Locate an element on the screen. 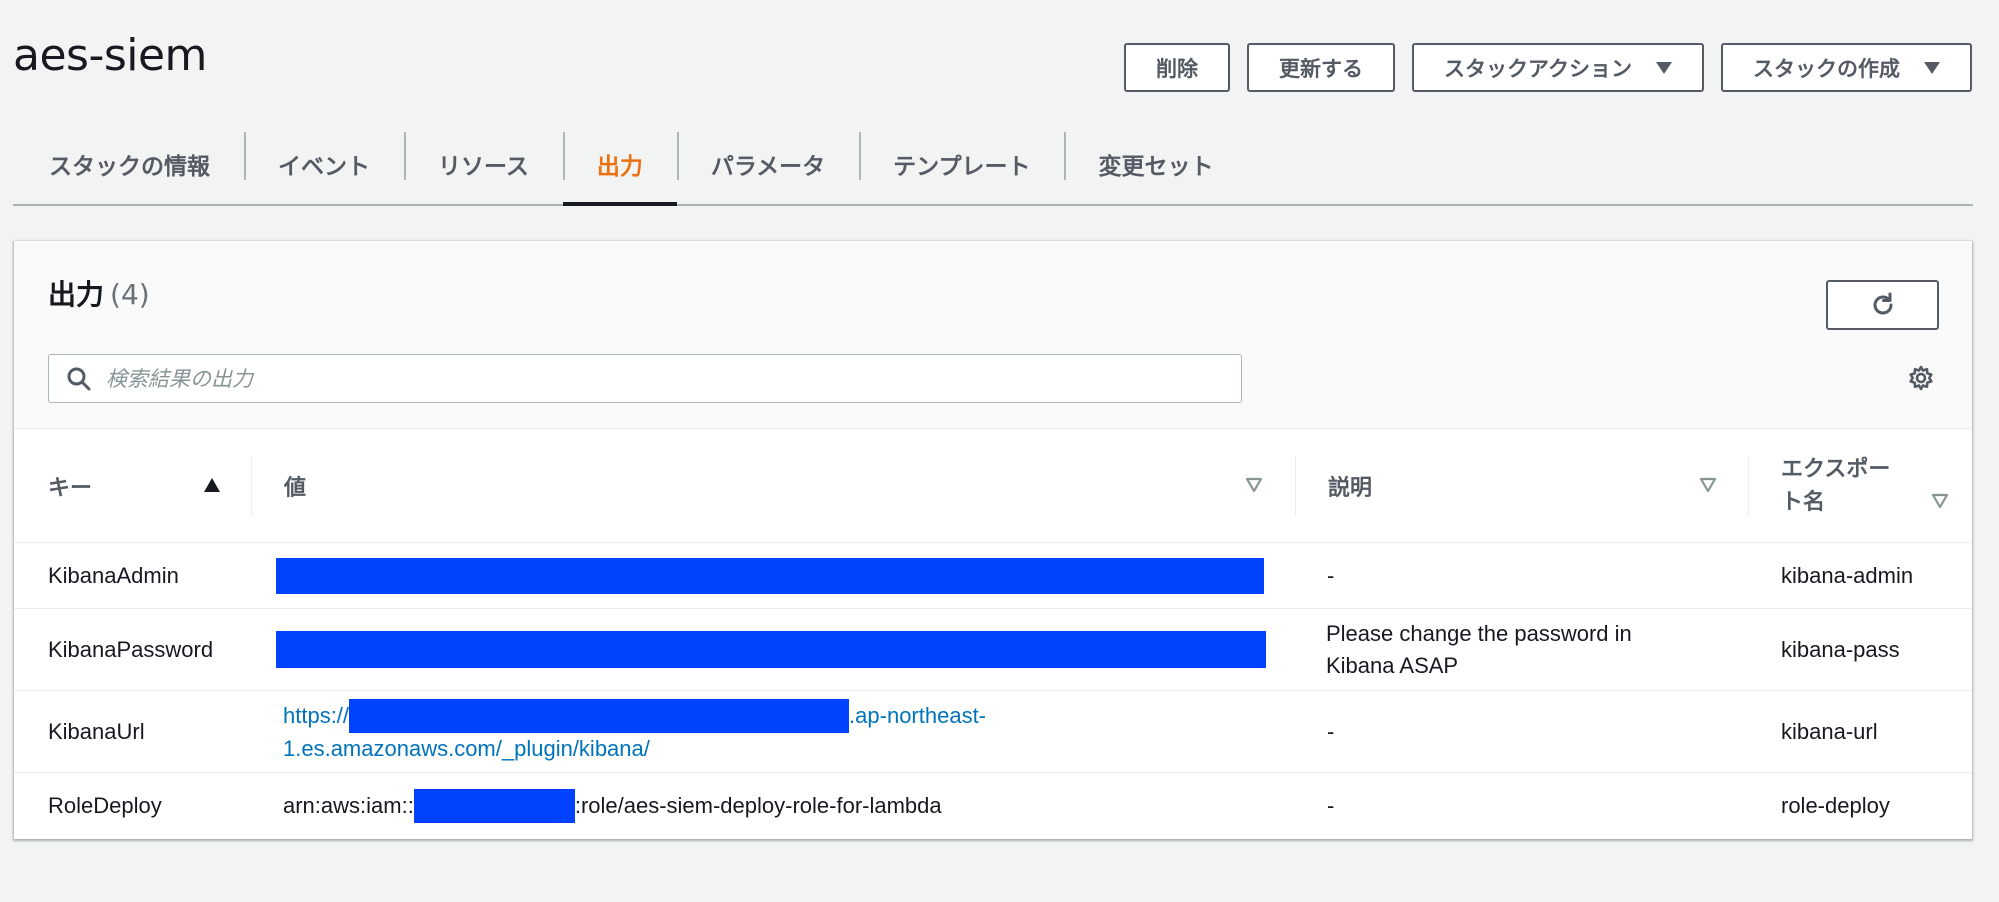 The image size is (1999, 902). tab-parameters: パラメータ is located at coordinates (767, 164).